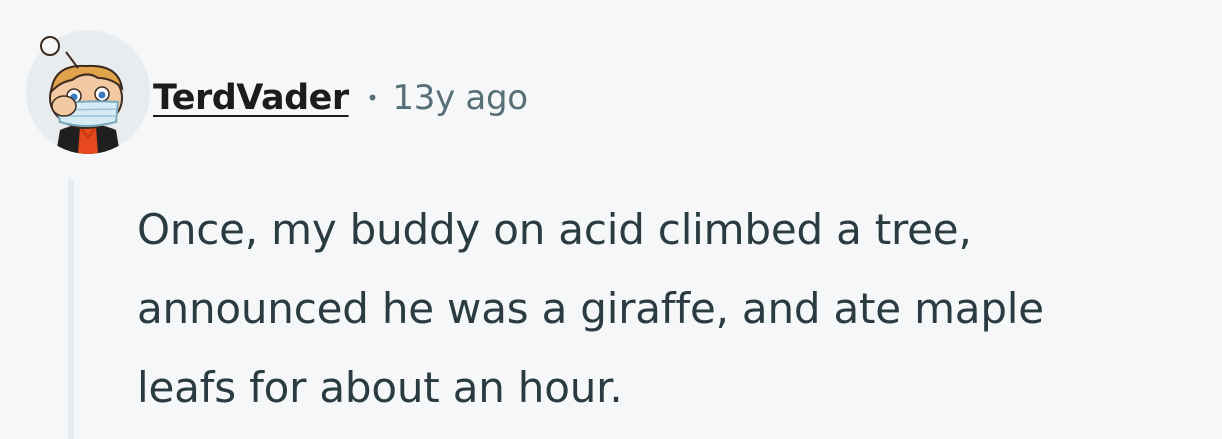 Image resolution: width=1222 pixels, height=439 pixels. Describe the element at coordinates (251, 98) in the screenshot. I see `author-link: TerdVader` at that location.